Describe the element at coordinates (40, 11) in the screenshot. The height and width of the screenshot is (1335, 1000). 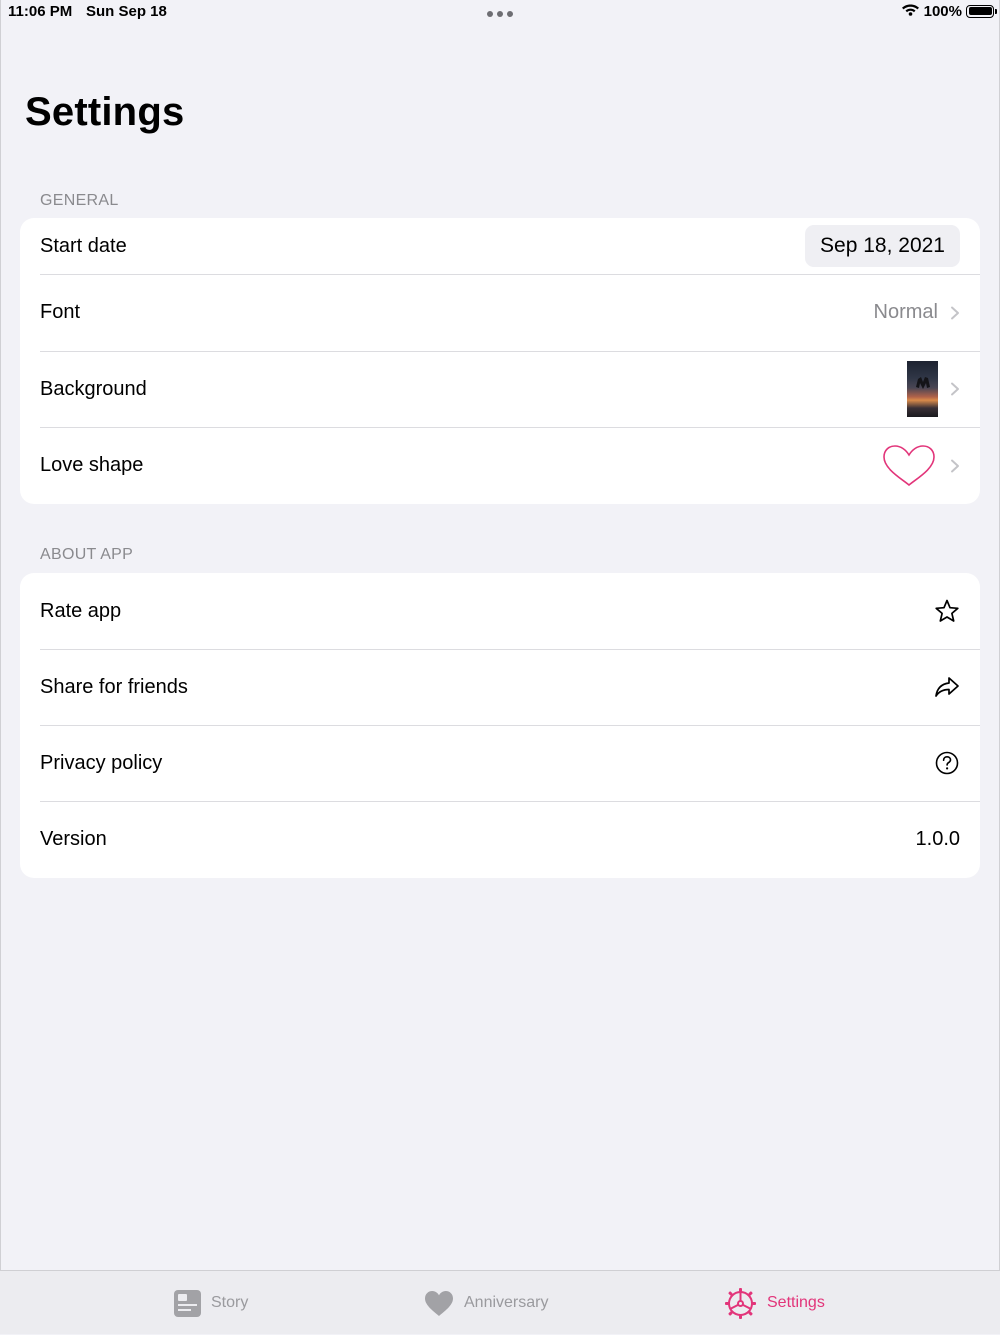
I see `status-time: 11:06 PM` at that location.